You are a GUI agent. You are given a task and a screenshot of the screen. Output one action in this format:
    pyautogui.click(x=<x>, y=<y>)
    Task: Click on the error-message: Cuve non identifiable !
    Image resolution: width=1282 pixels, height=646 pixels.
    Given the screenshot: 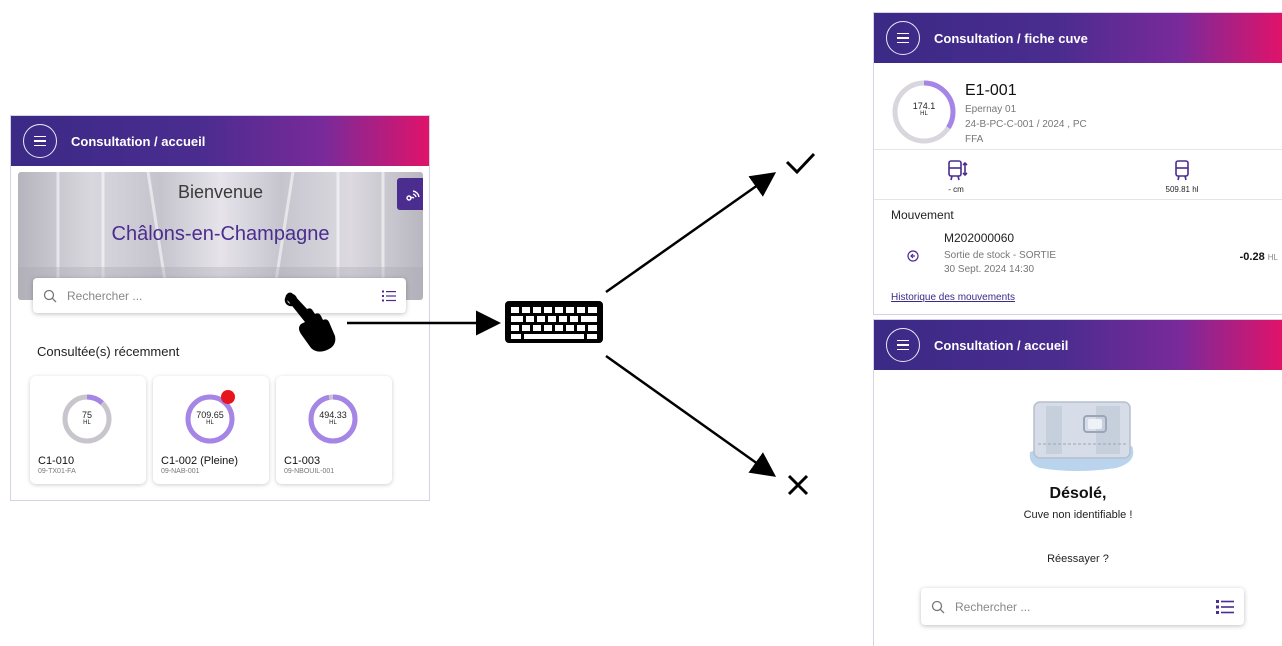 What is the action you would take?
    pyautogui.click(x=1078, y=515)
    